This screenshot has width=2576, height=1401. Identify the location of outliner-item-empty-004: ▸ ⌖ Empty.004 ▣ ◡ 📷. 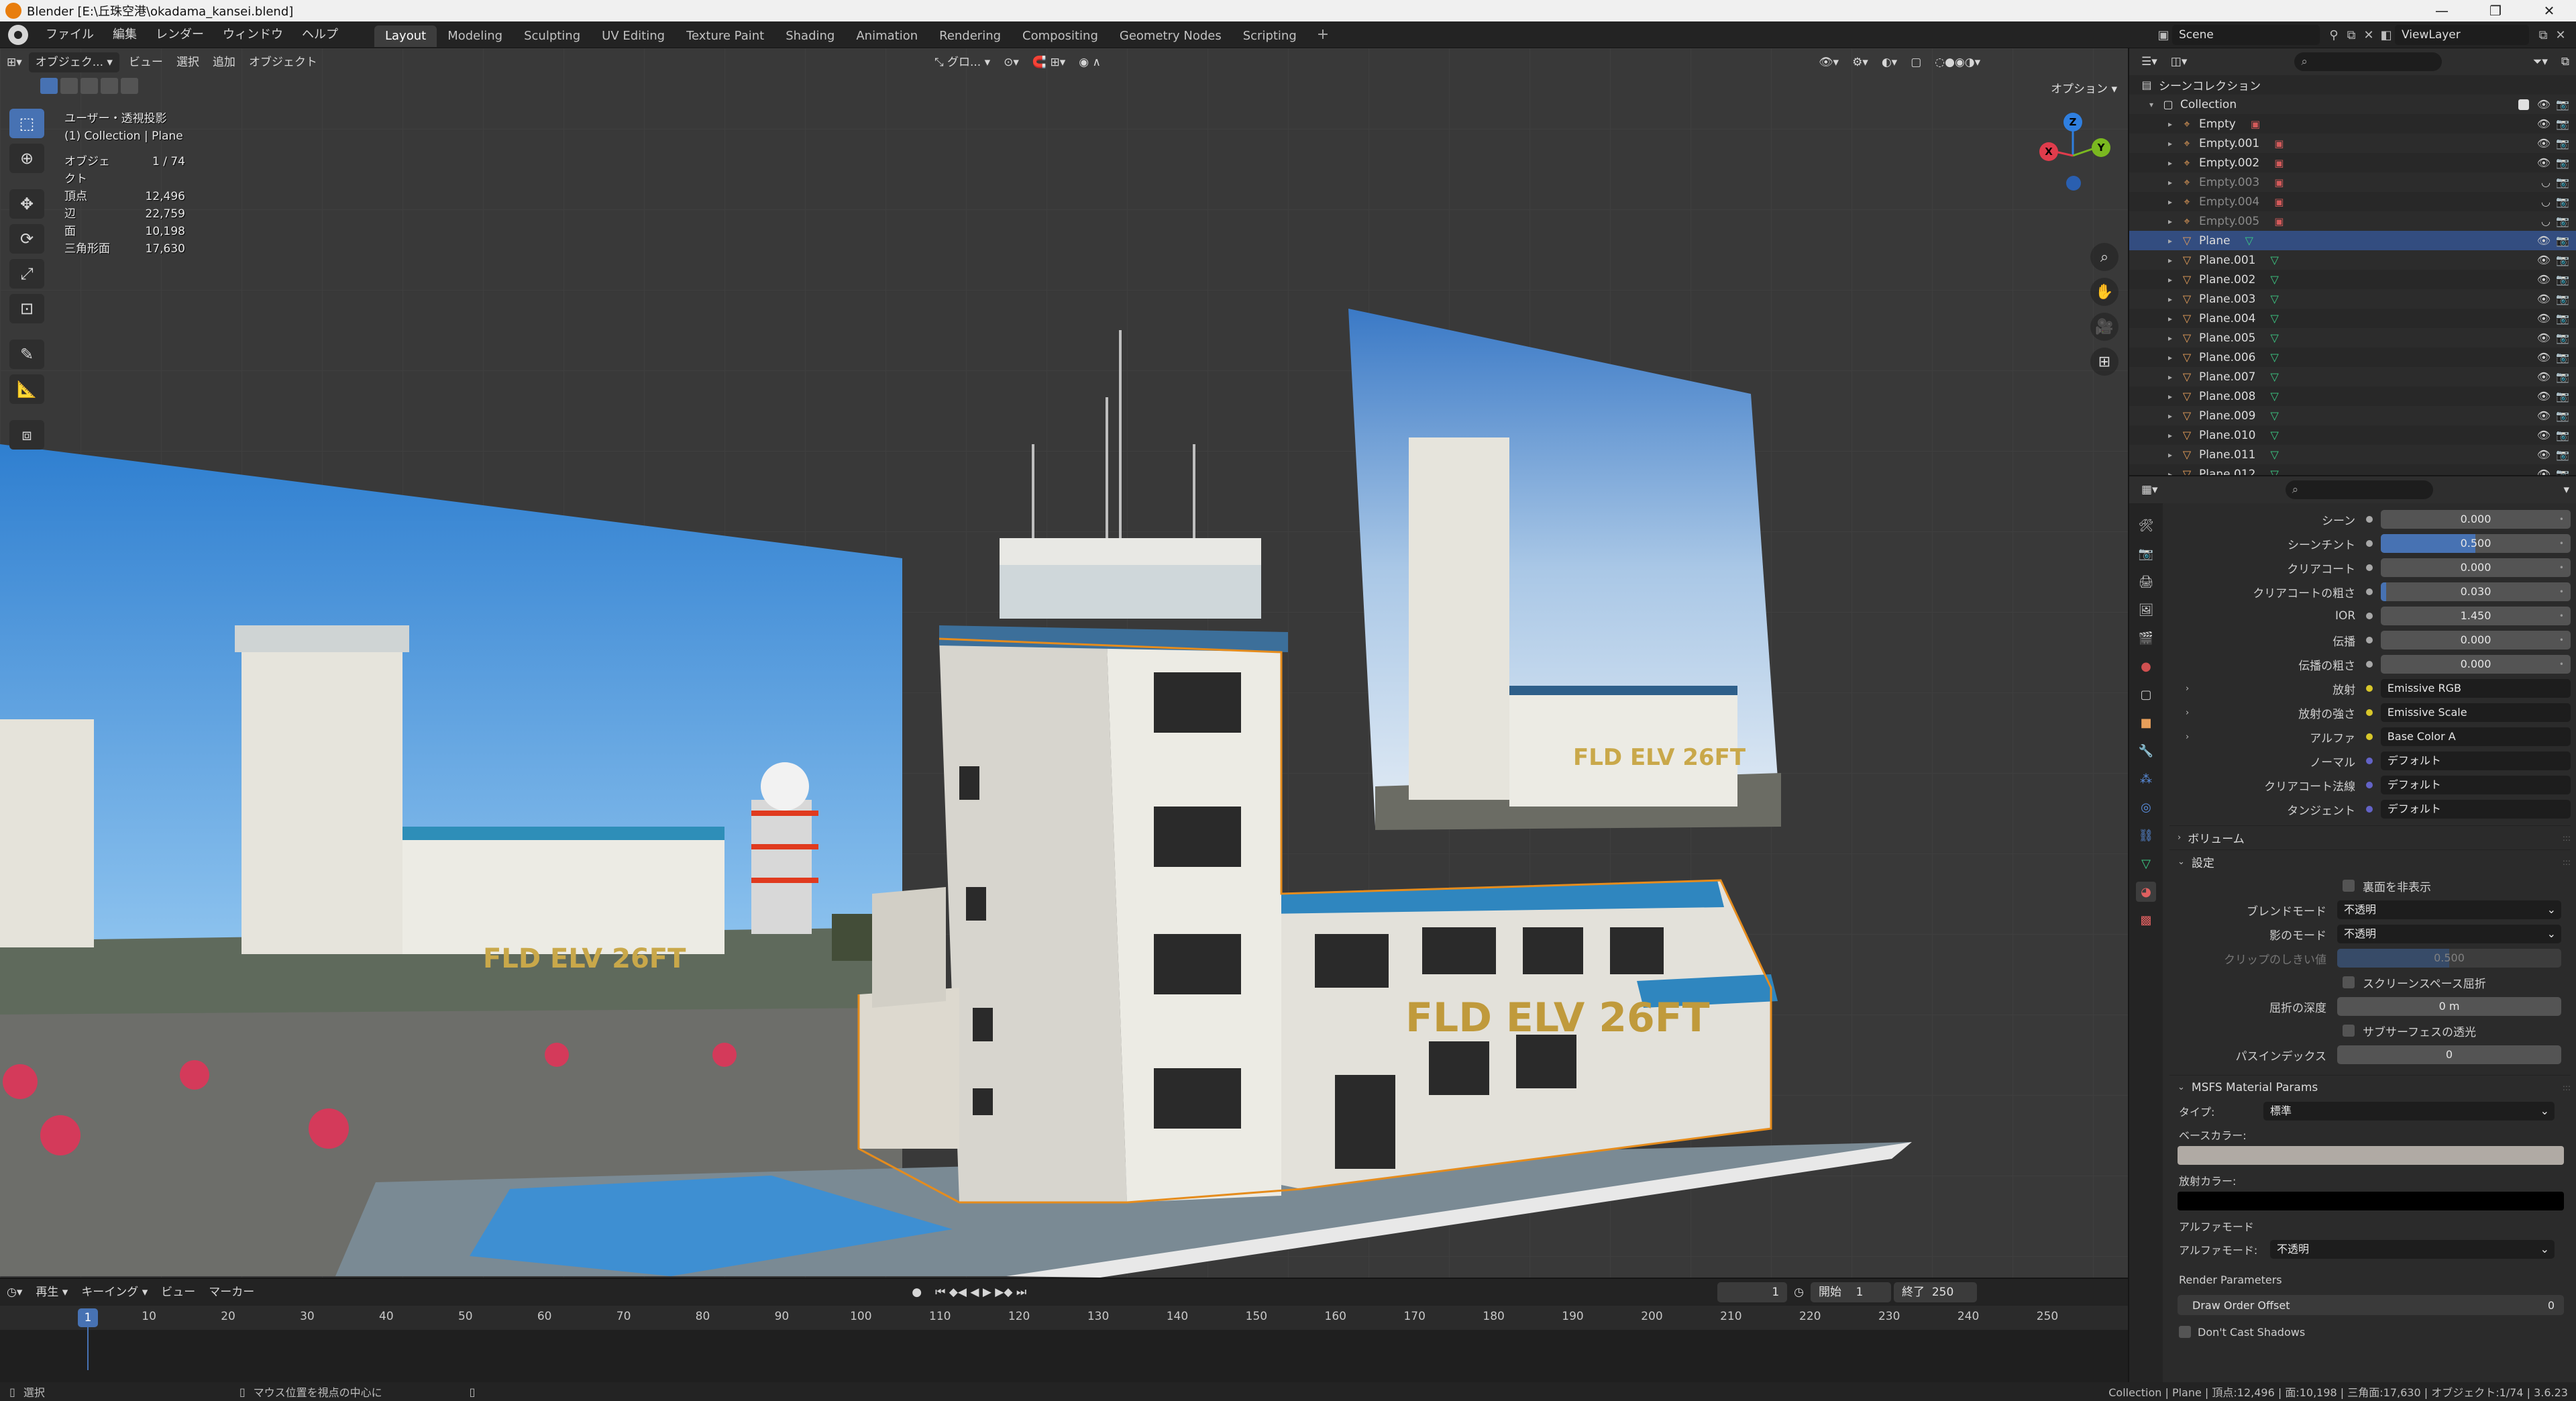
(2352, 201).